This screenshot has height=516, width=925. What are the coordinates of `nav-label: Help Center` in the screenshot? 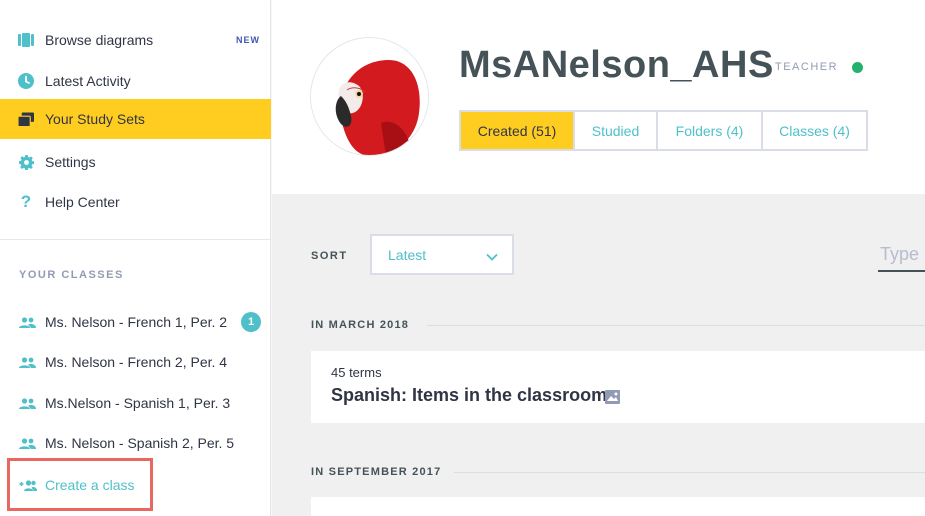 It's located at (82, 202).